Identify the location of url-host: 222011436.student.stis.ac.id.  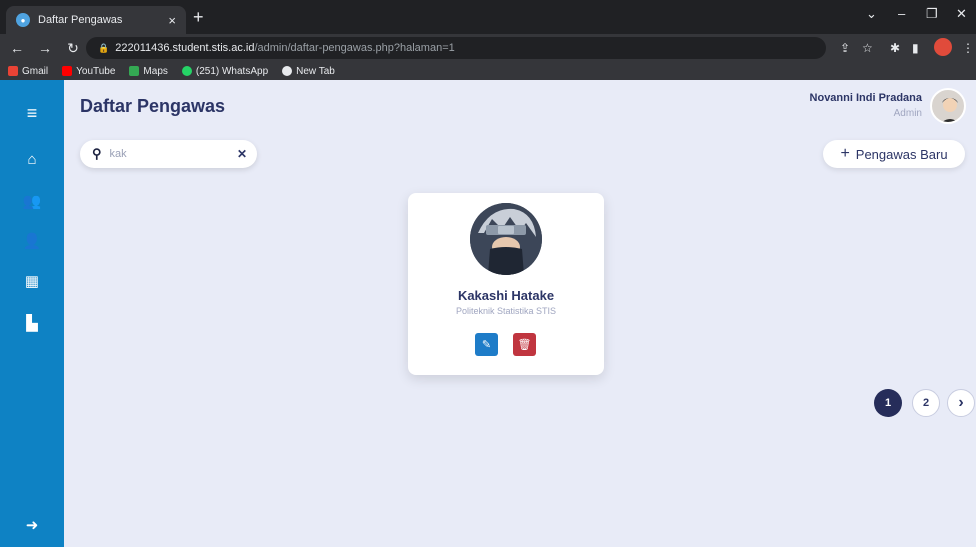
(185, 48).